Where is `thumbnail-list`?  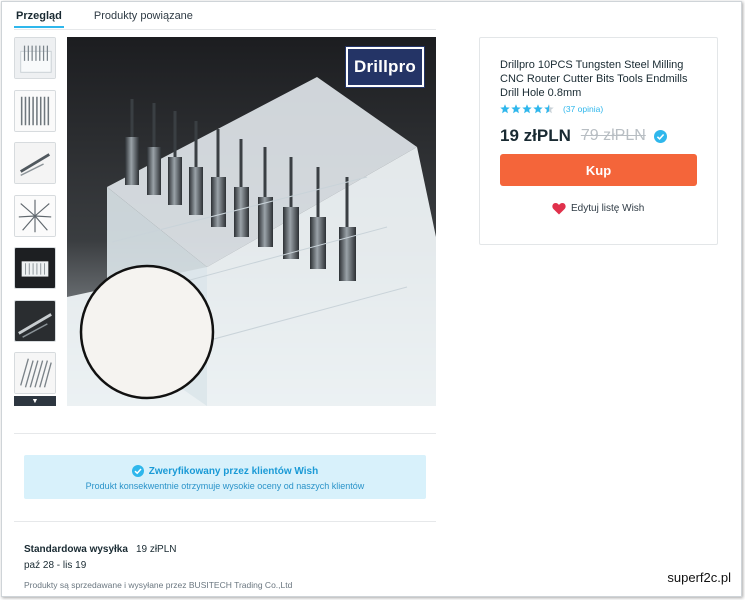 thumbnail-list is located at coordinates (35, 222).